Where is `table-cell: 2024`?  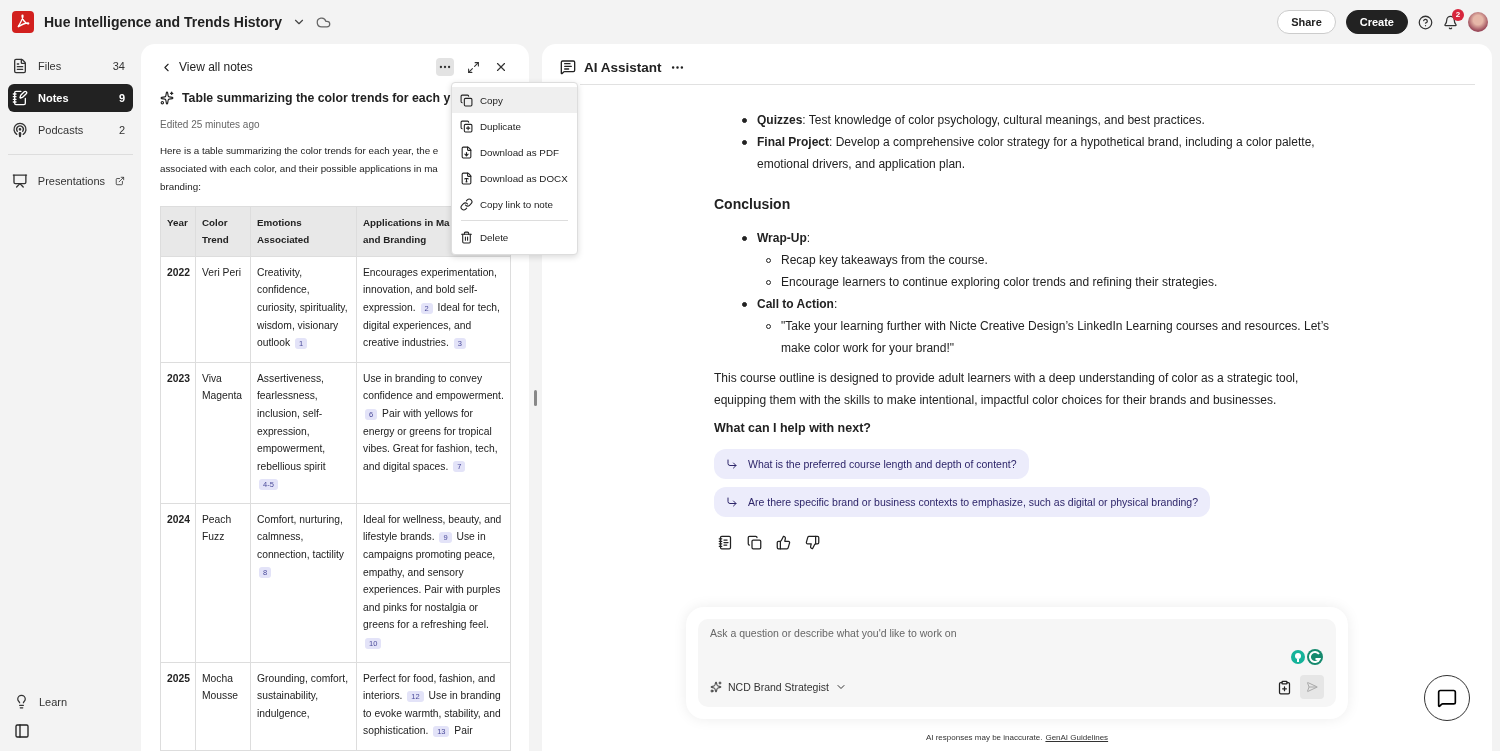 table-cell: 2024 is located at coordinates (178, 583).